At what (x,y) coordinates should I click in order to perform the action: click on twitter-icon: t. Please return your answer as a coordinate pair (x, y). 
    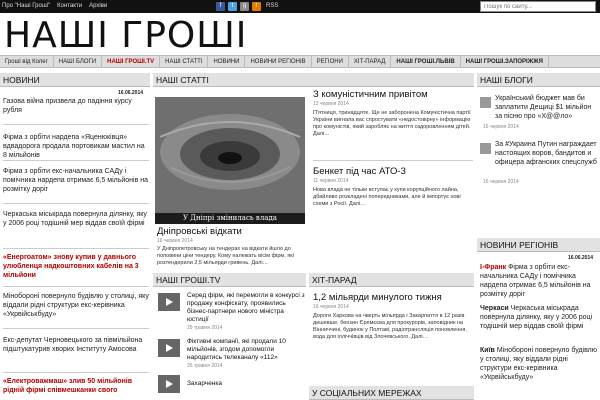
    Looking at the image, I should click on (232, 6).